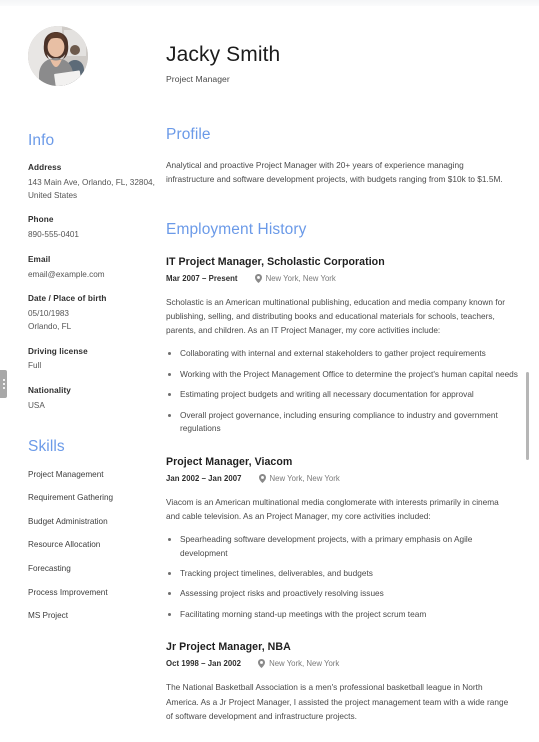 The width and height of the screenshot is (539, 742). What do you see at coordinates (64, 545) in the screenshot?
I see `skill-item: Resource Allocation` at bounding box center [64, 545].